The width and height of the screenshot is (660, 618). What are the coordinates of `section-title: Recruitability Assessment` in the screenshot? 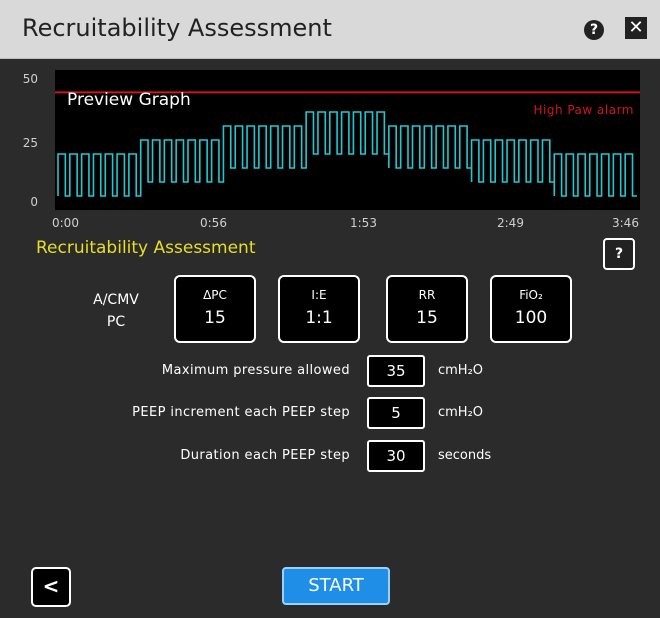 It's located at (146, 248).